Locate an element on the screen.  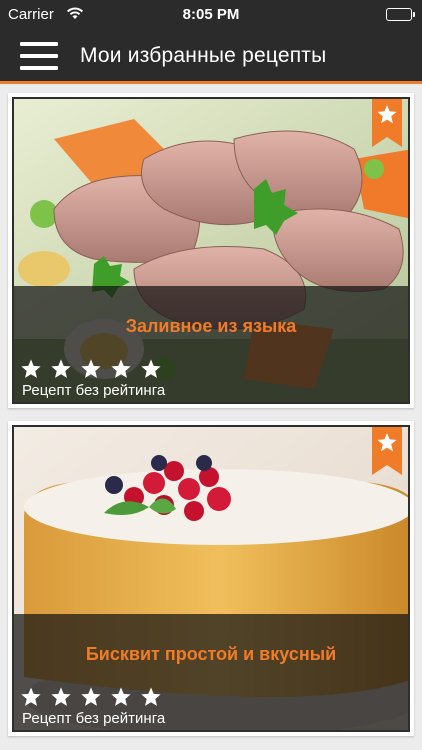
recipe-title: Бисквит простой и вкусный is located at coordinates (211, 654).